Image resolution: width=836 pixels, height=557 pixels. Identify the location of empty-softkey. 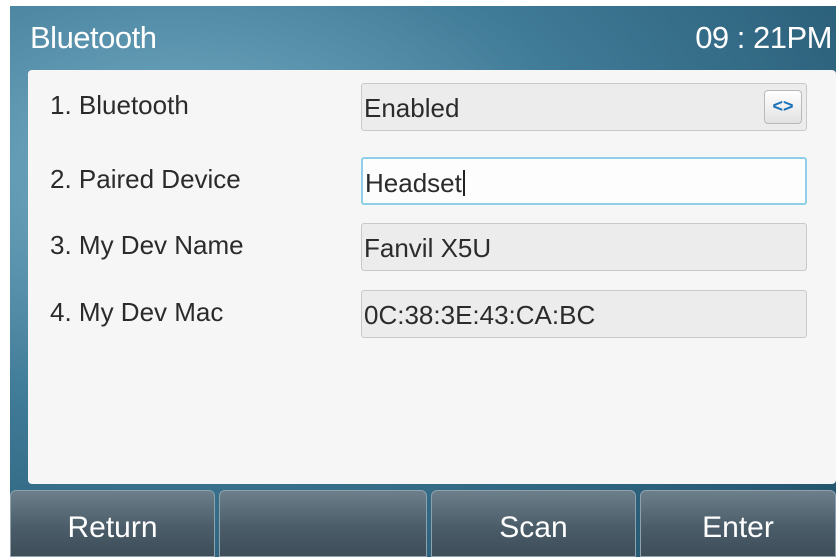
(323, 523).